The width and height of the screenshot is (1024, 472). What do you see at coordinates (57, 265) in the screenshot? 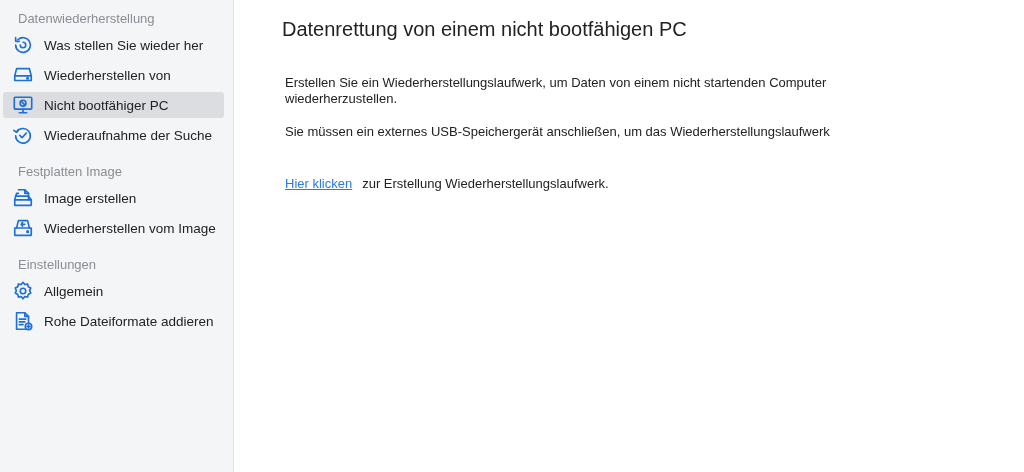
I see `section-heading: Einstellungen` at bounding box center [57, 265].